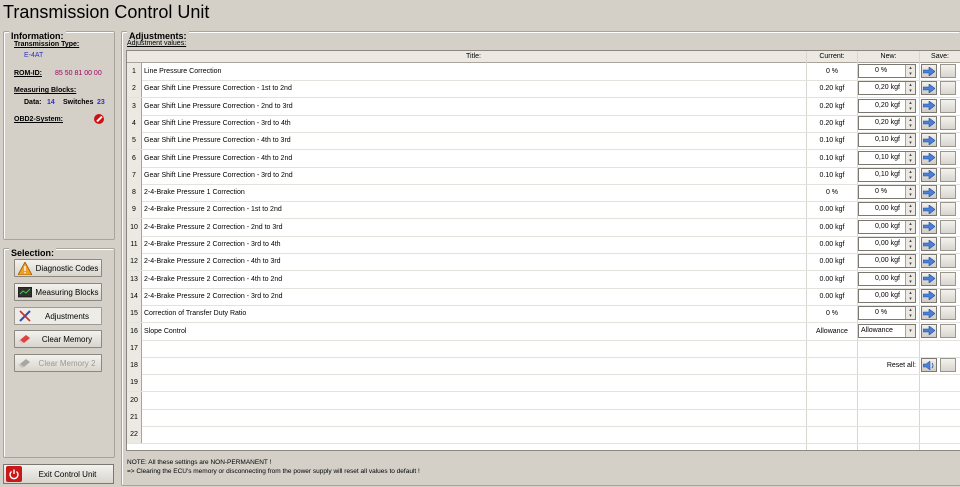  What do you see at coordinates (58, 316) in the screenshot?
I see `adjustments-button: Adjustments` at bounding box center [58, 316].